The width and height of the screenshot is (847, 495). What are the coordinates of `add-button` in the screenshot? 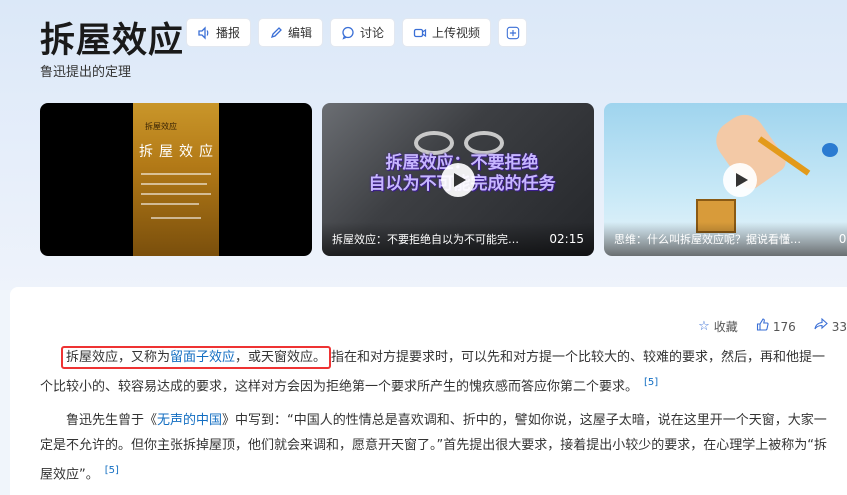 It's located at (513, 32).